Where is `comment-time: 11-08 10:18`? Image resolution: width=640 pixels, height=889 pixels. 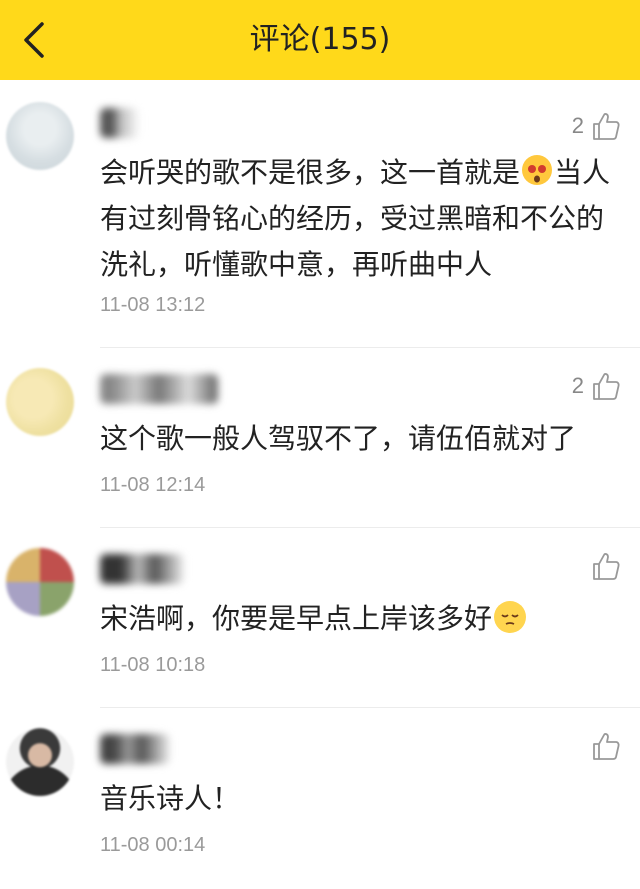
comment-time: 11-08 10:18 is located at coordinates (153, 665).